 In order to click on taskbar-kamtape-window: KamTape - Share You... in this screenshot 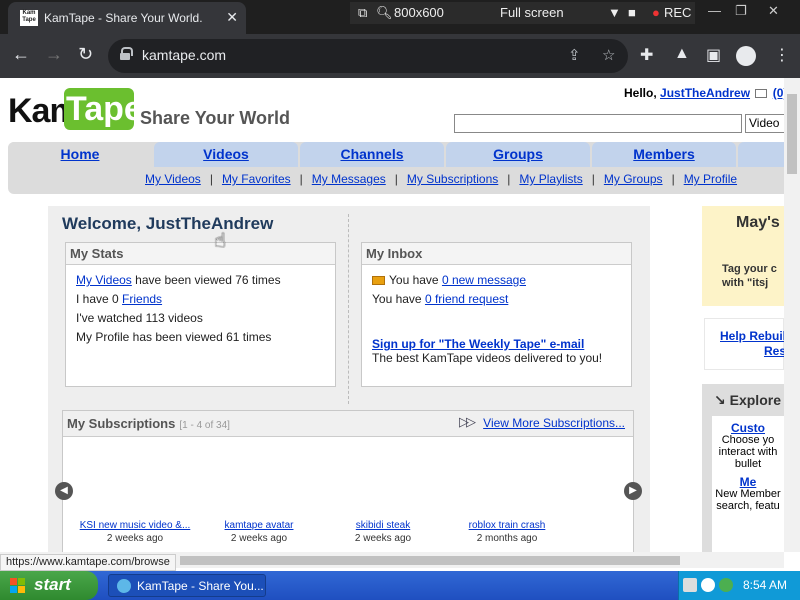, I will do `click(187, 585)`.